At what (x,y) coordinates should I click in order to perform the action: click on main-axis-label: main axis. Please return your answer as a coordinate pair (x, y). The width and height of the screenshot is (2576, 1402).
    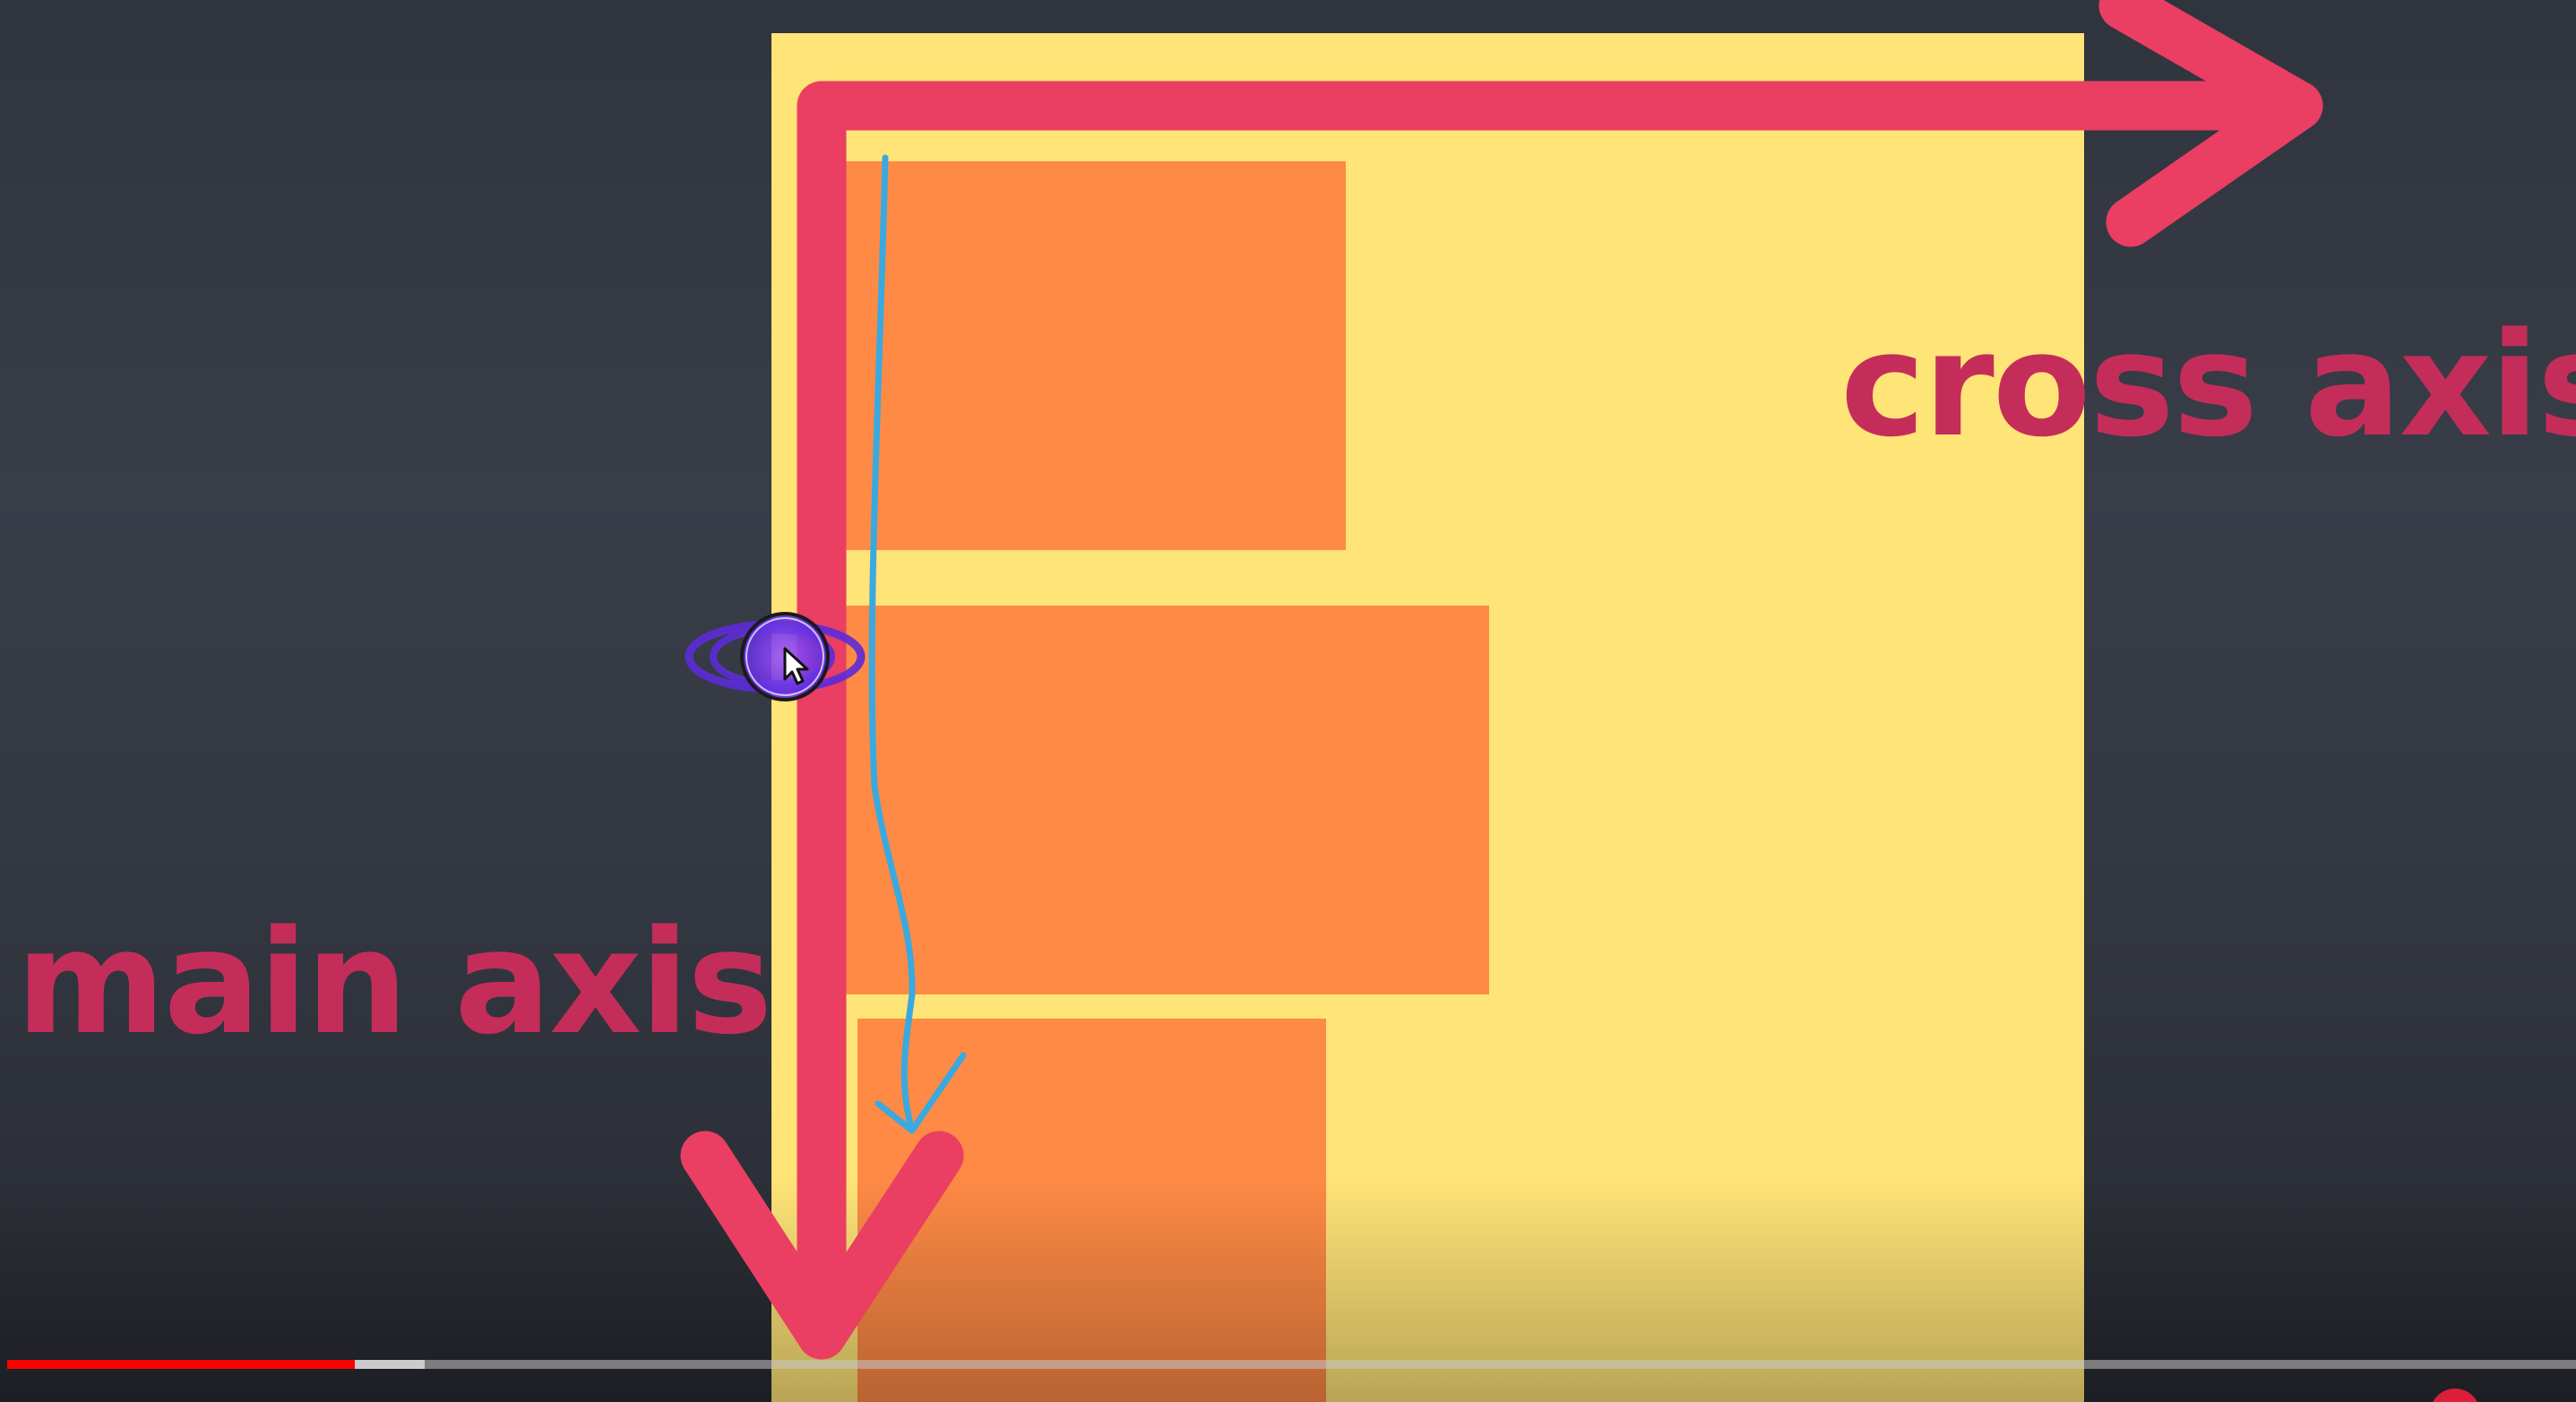
    Looking at the image, I should click on (394, 982).